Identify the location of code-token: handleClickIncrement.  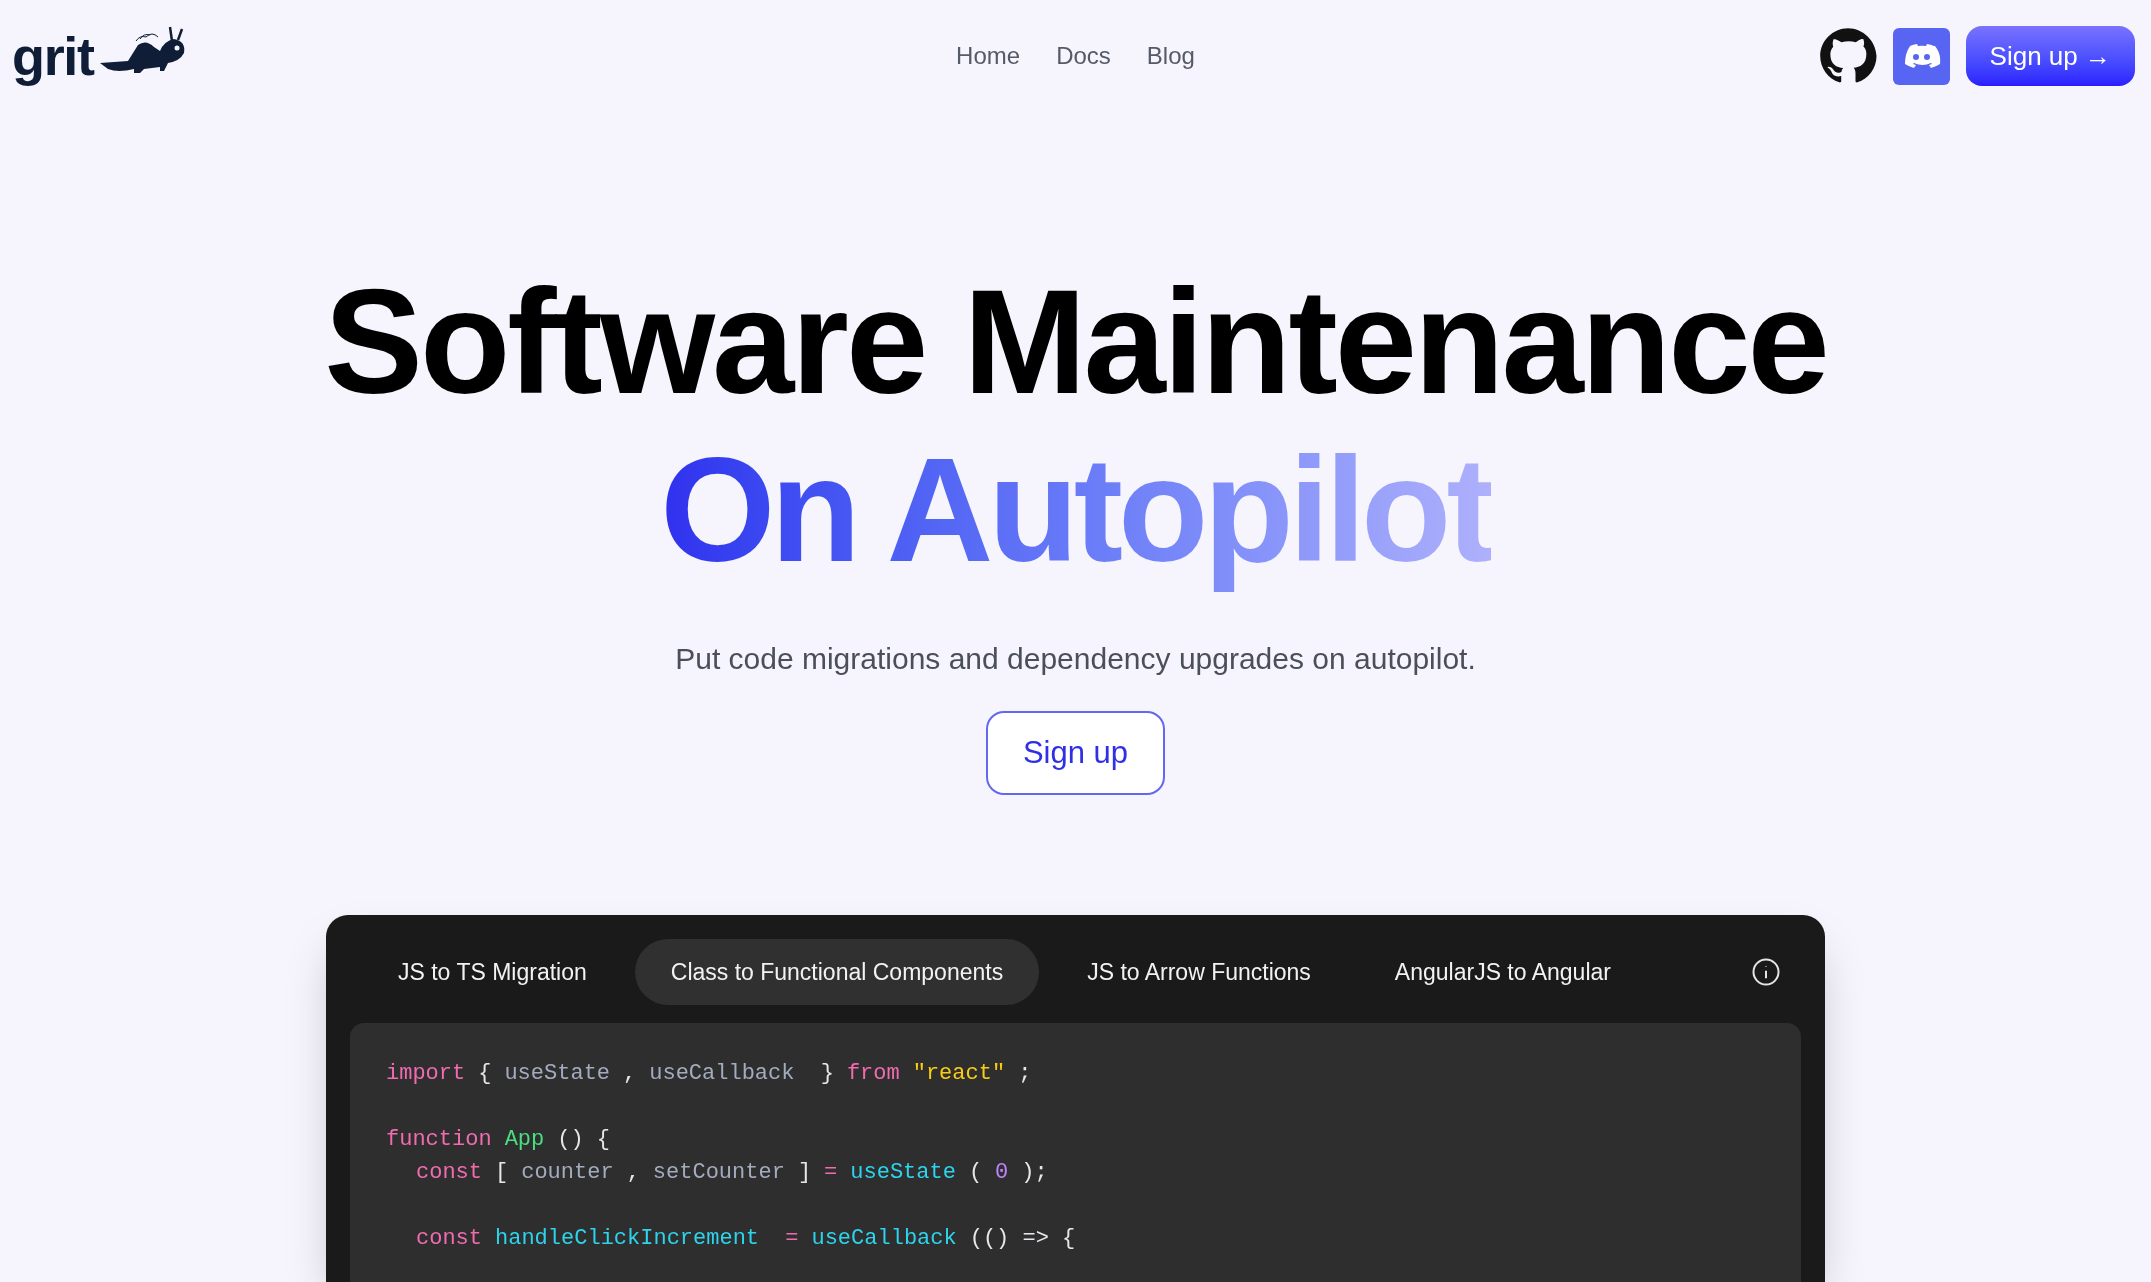
(627, 1239).